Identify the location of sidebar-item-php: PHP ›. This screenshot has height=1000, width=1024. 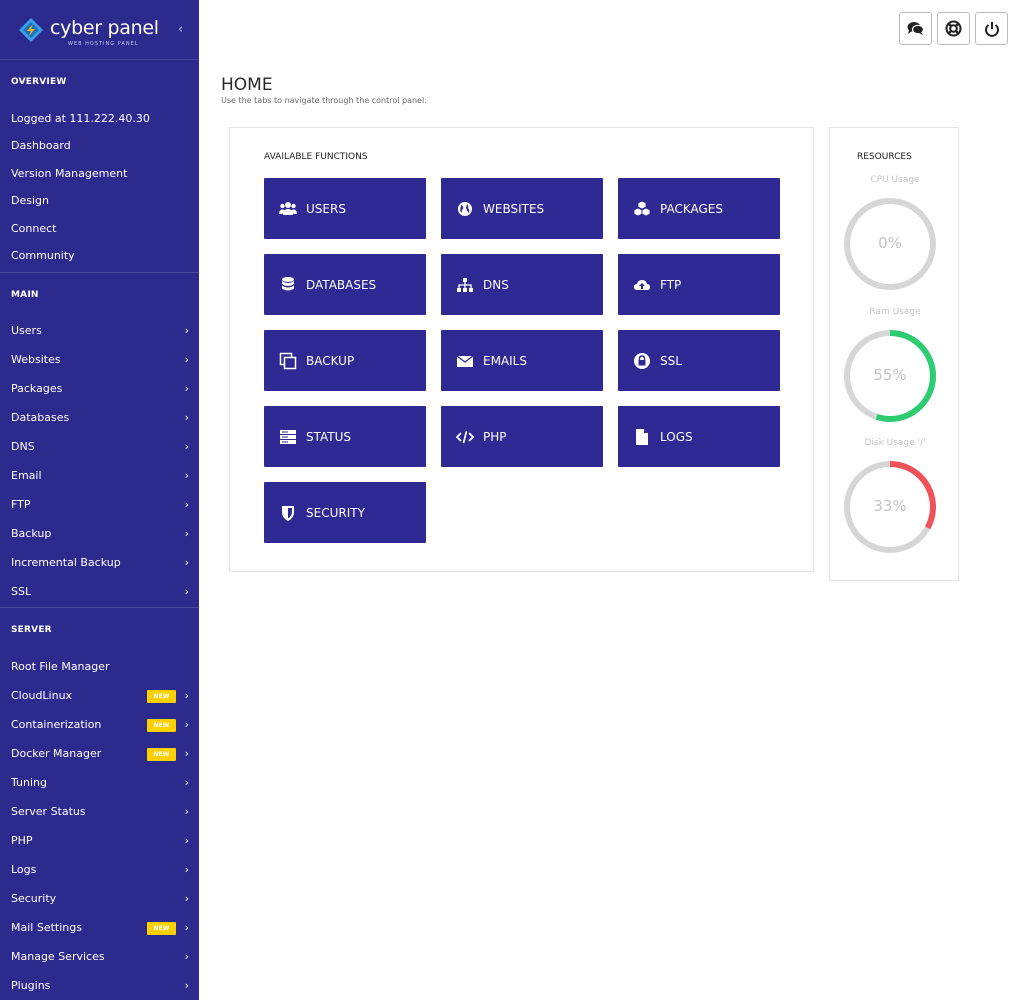
(99, 841).